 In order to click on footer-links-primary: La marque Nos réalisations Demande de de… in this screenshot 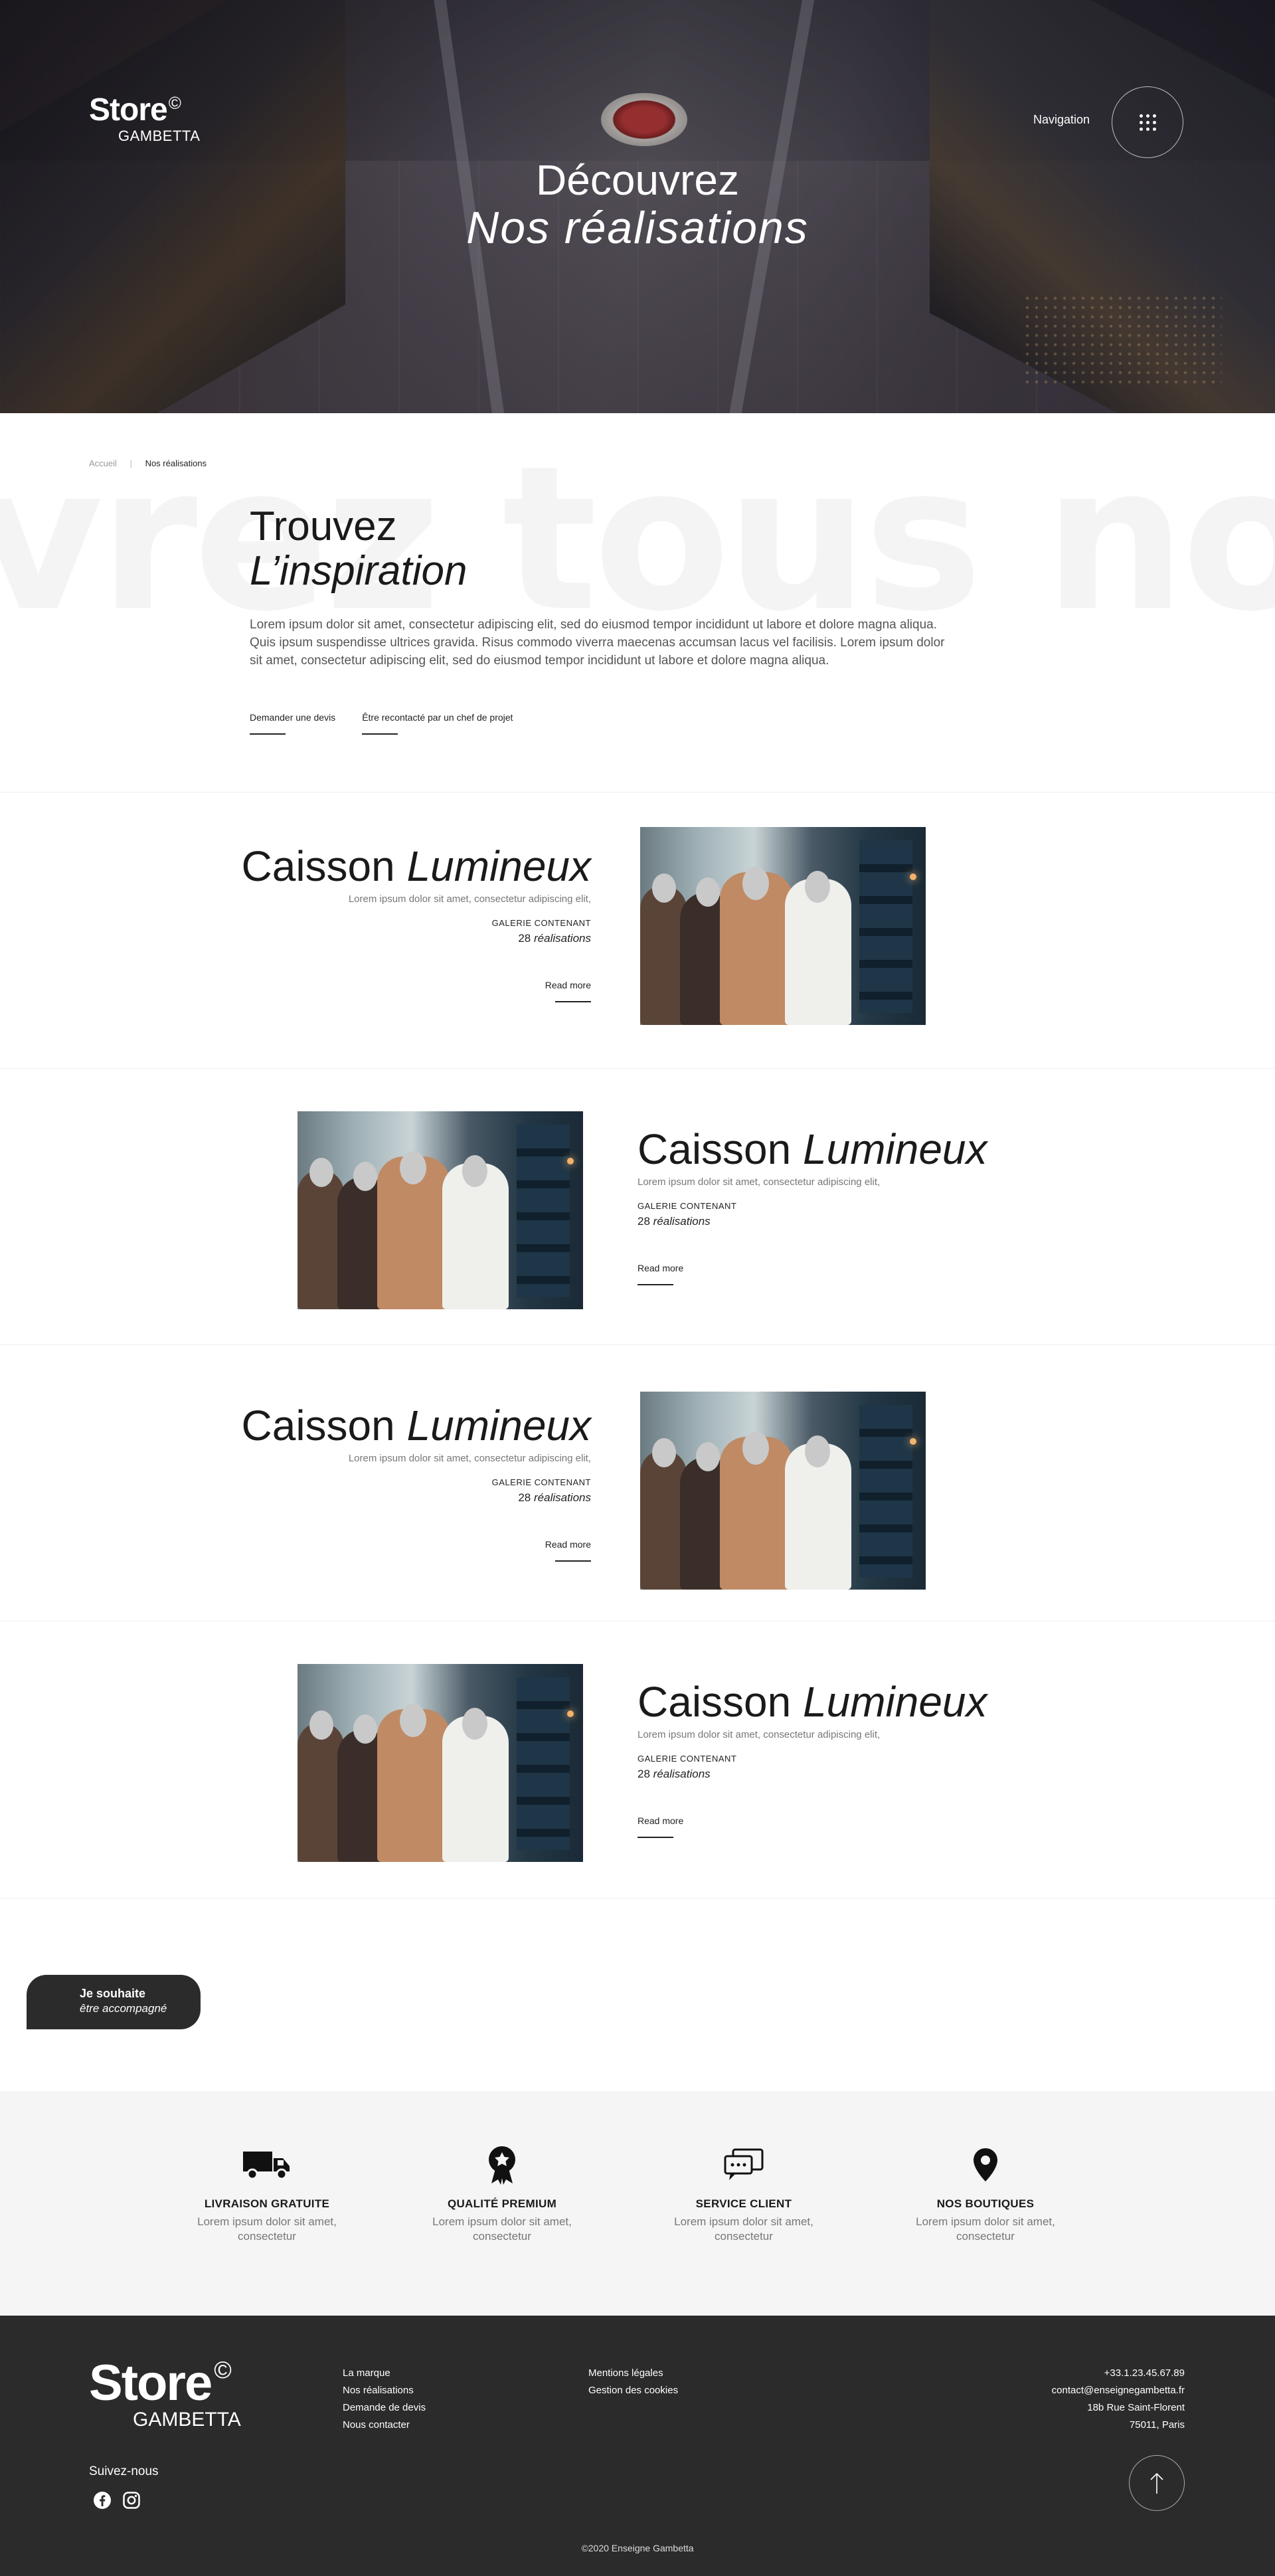, I will do `click(384, 2399)`.